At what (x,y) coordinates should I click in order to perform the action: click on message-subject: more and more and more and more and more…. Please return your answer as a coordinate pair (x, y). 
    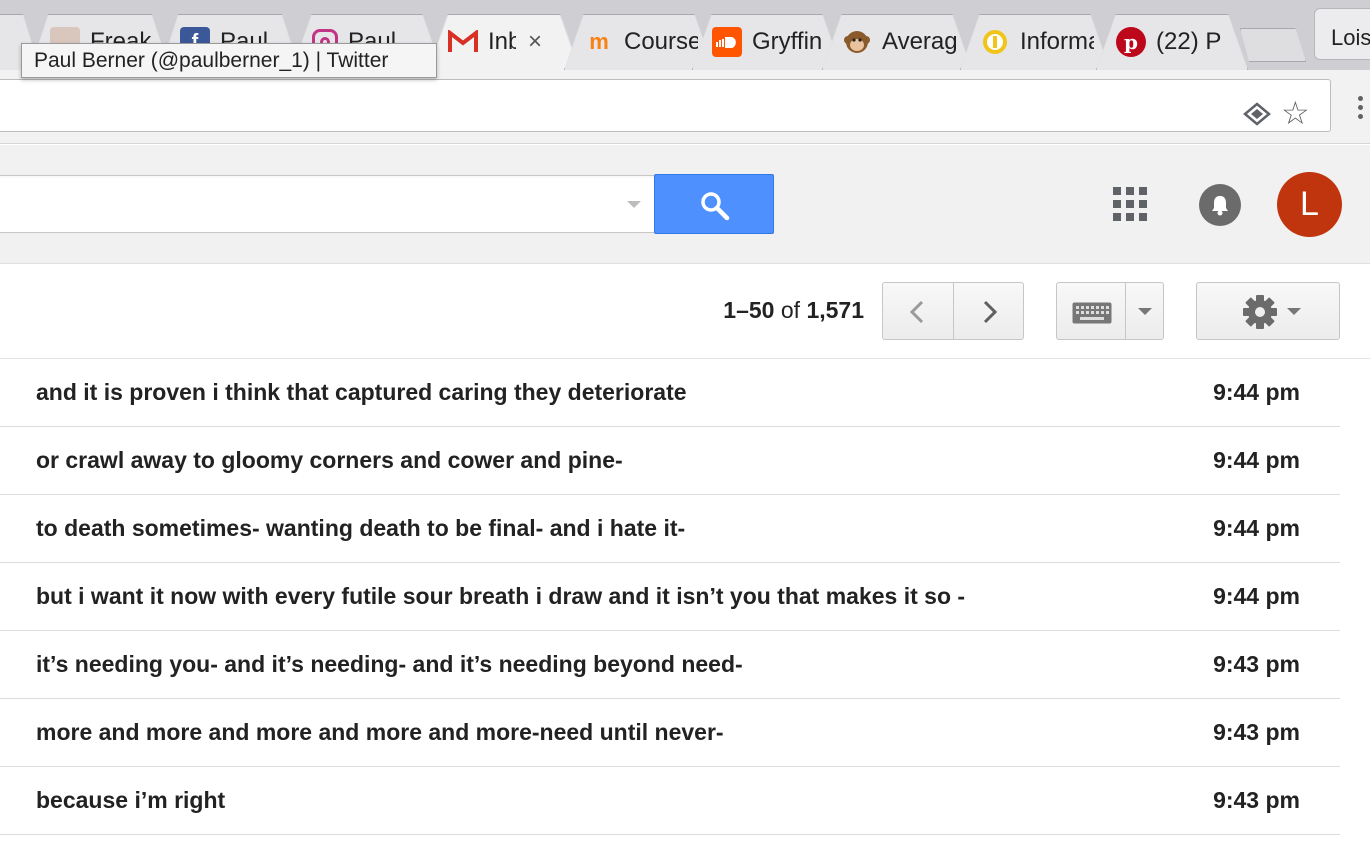
    Looking at the image, I should click on (380, 732).